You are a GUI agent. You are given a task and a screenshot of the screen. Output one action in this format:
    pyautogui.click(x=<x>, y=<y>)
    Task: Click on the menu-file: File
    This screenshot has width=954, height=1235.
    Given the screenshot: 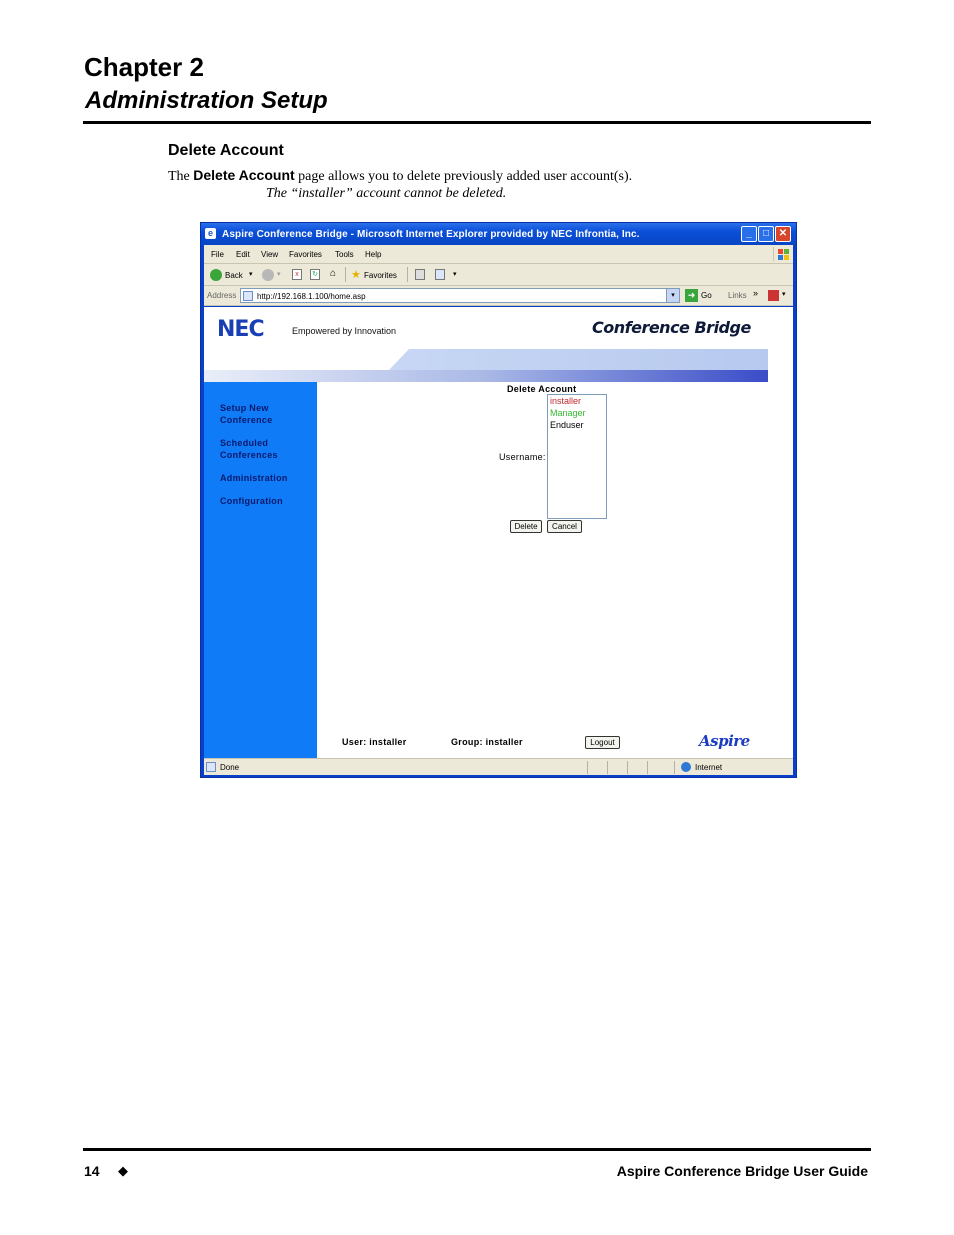 What is the action you would take?
    pyautogui.click(x=217, y=254)
    